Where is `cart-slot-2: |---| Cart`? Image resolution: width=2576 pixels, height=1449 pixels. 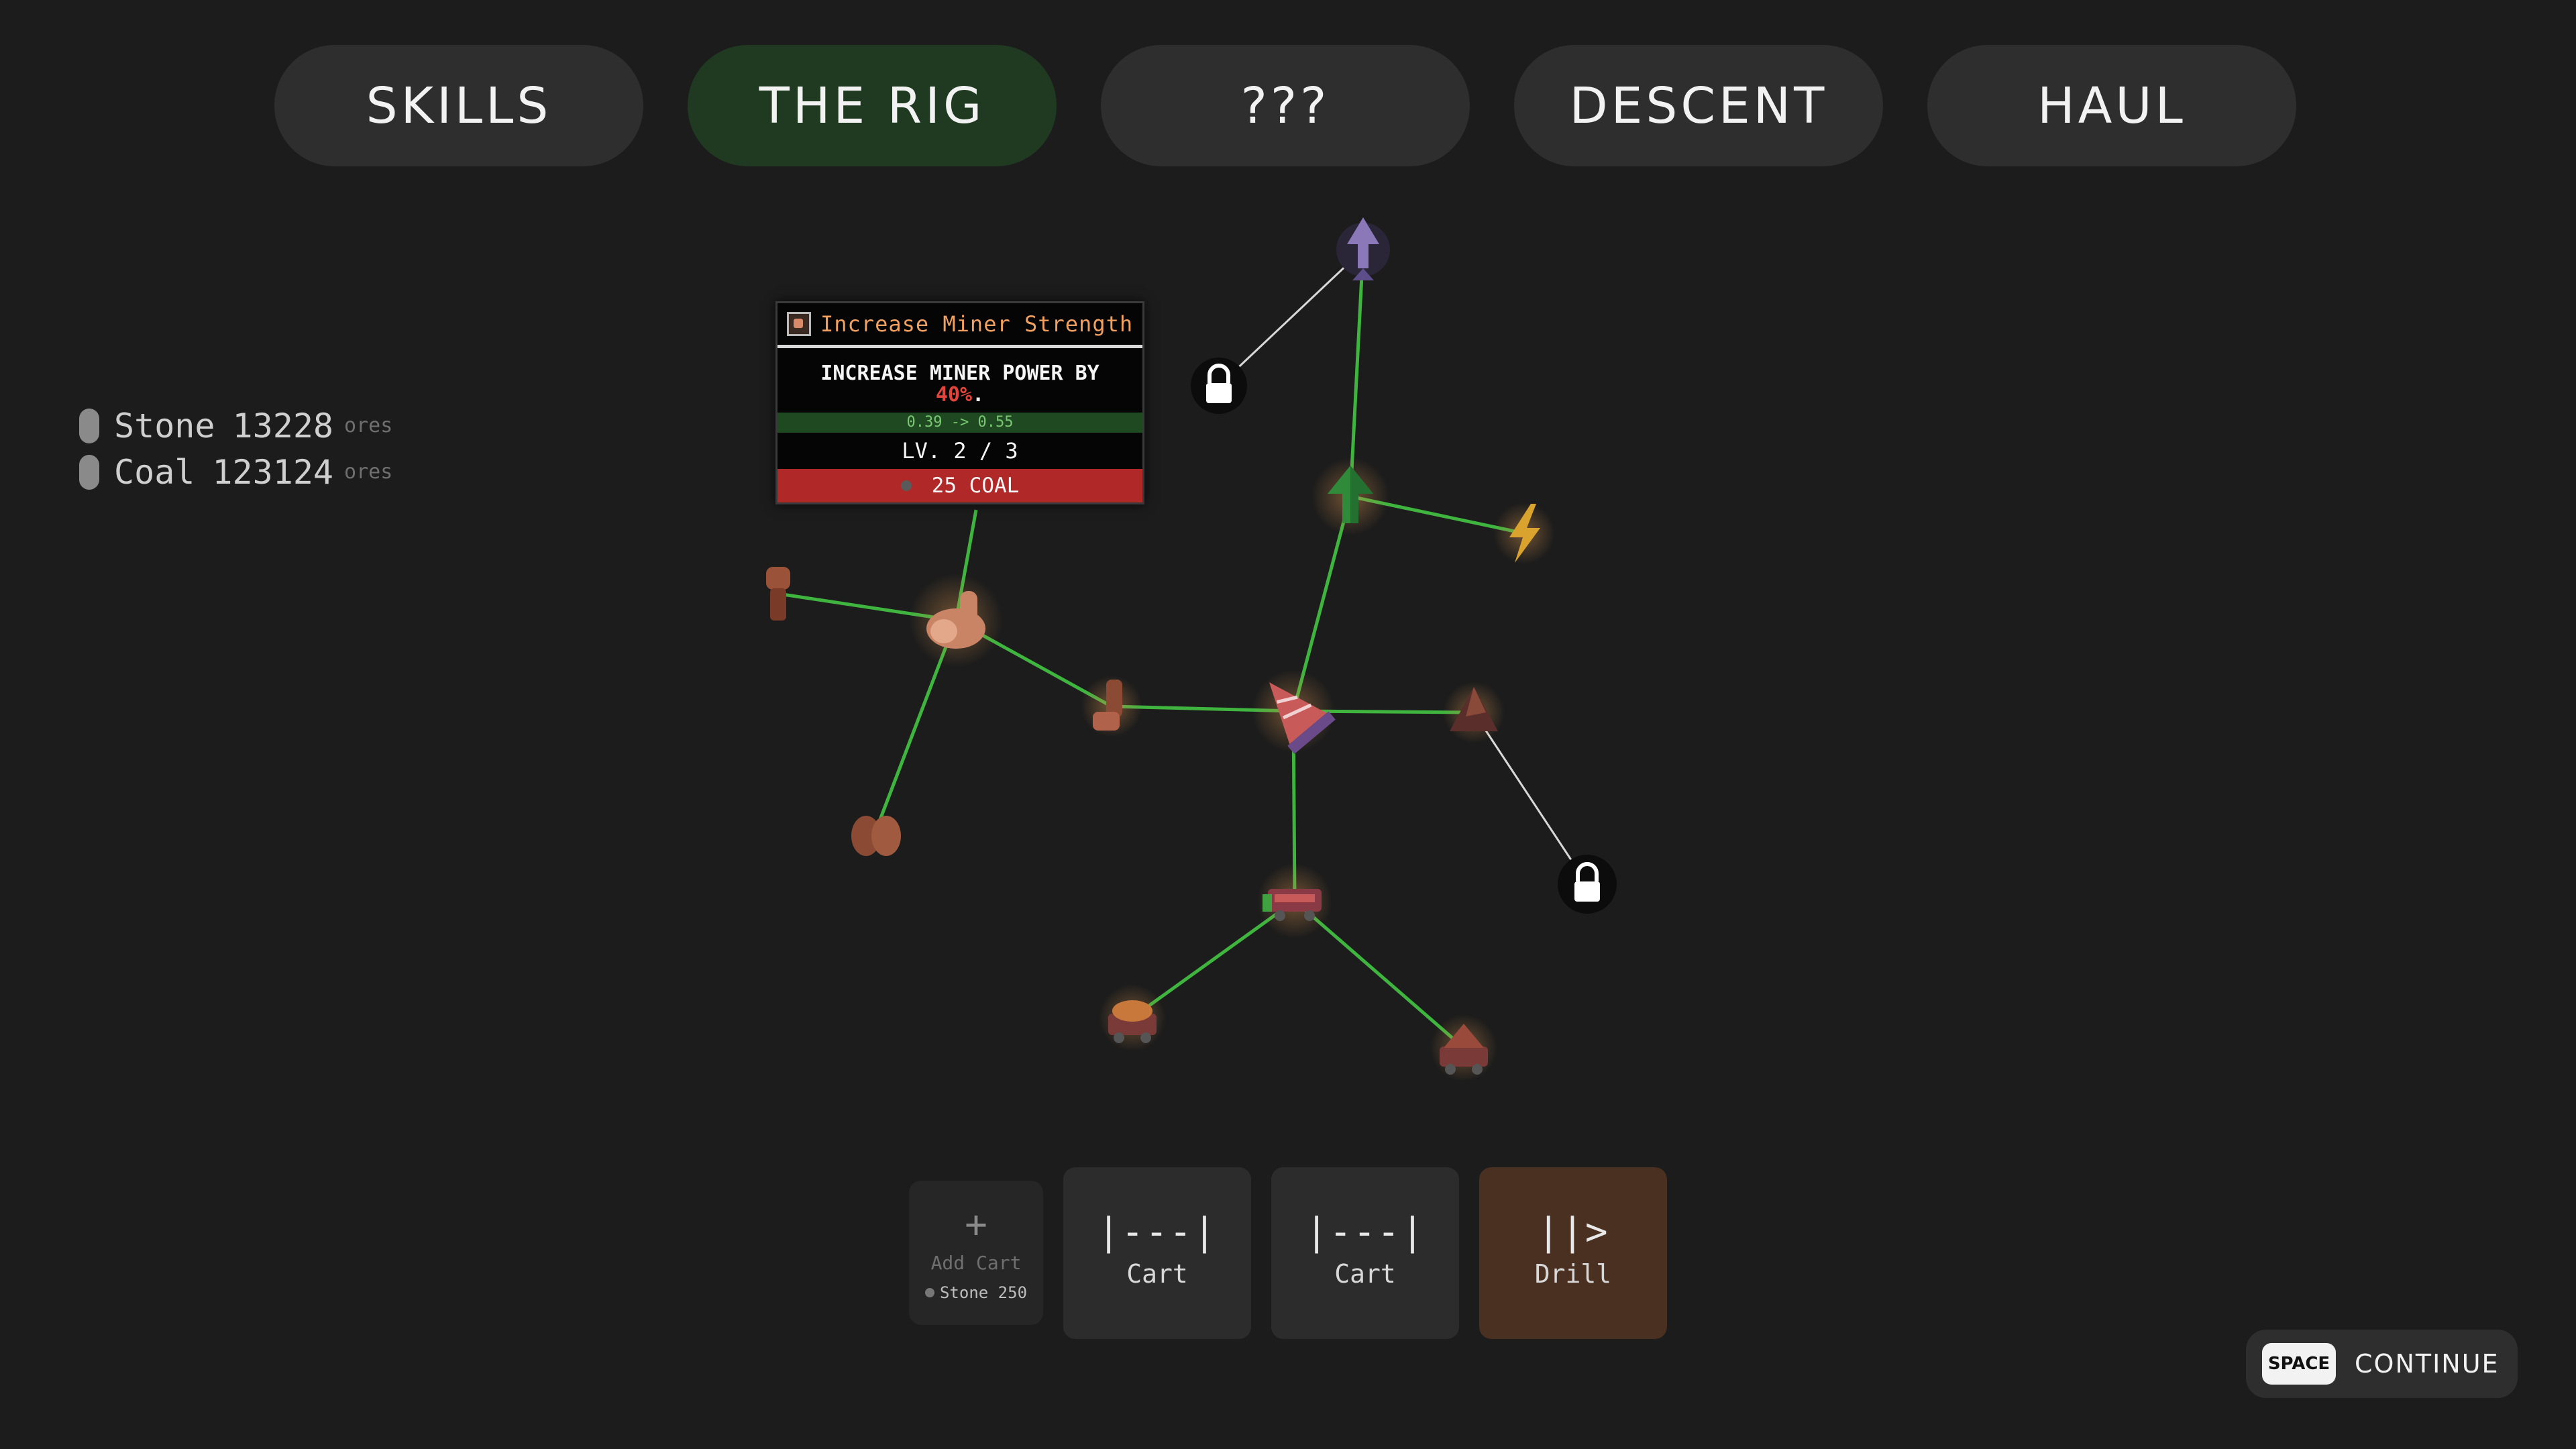
cart-slot-2: |---| Cart is located at coordinates (1365, 1253).